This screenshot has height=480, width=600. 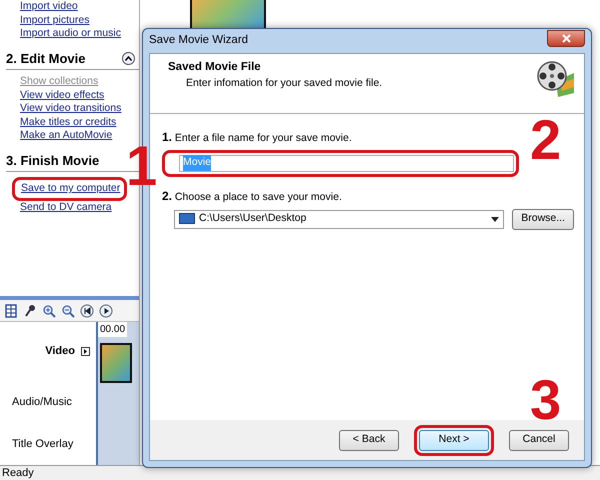 I want to click on task-link: Show collections, so click(x=58, y=81).